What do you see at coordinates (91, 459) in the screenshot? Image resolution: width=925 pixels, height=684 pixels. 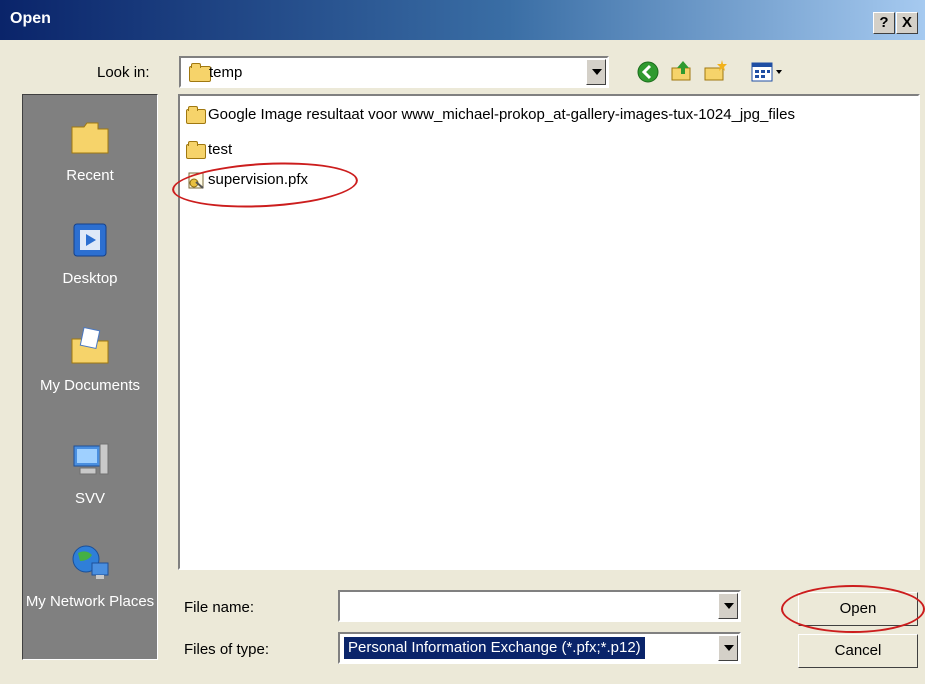 I see `computer-icon` at bounding box center [91, 459].